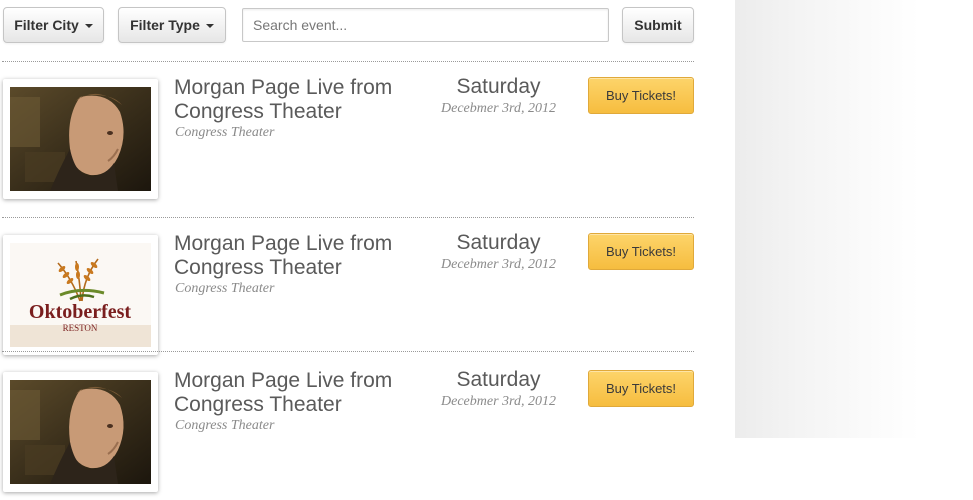  I want to click on filter-city-label: Filter City, so click(46, 25).